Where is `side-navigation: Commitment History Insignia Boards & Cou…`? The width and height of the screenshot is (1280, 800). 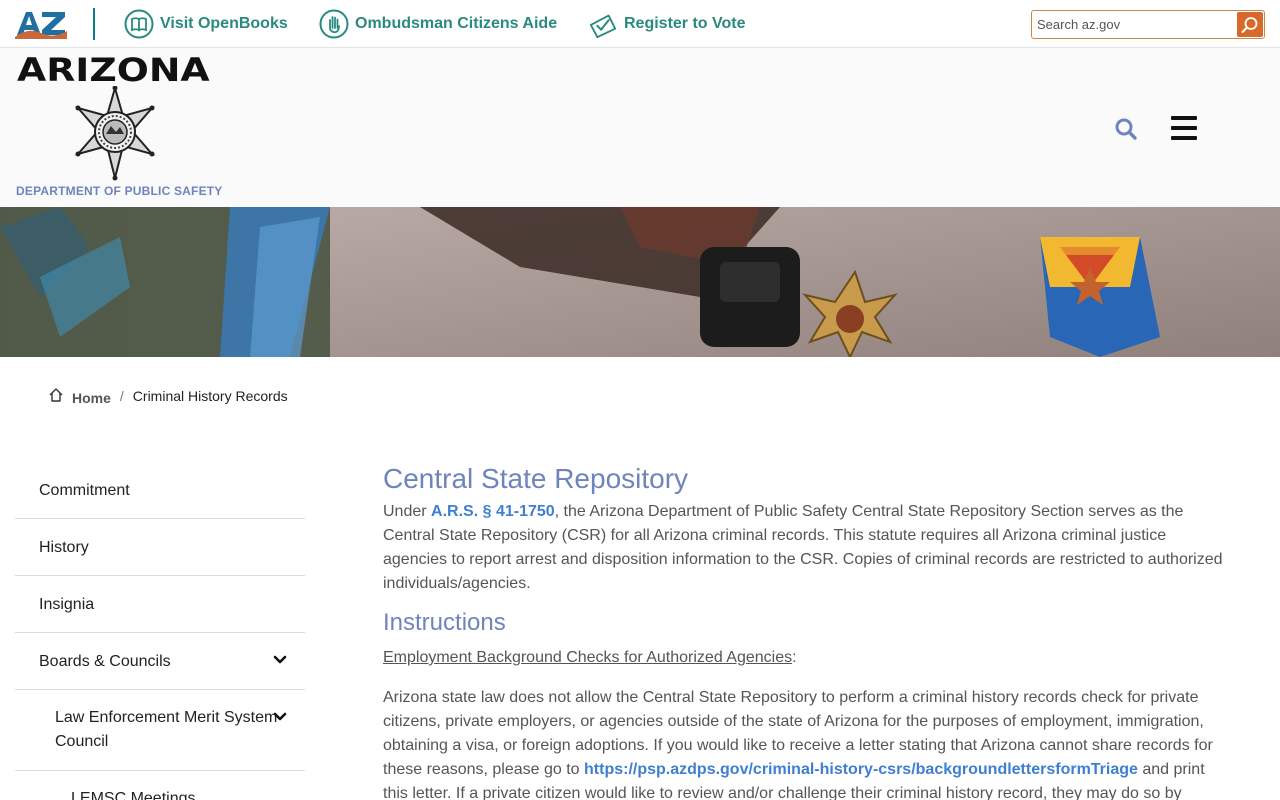 side-navigation: Commitment History Insignia Boards & Cou… is located at coordinates (160, 631).